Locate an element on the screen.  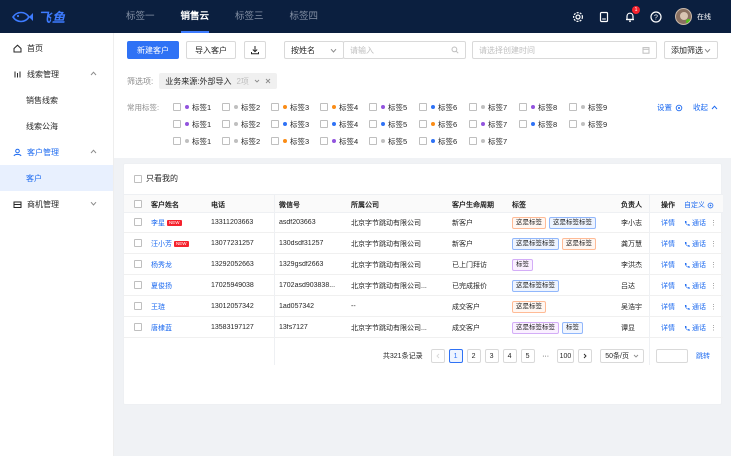
customer-name-link: 汪小芳 is located at coordinates (161, 244).